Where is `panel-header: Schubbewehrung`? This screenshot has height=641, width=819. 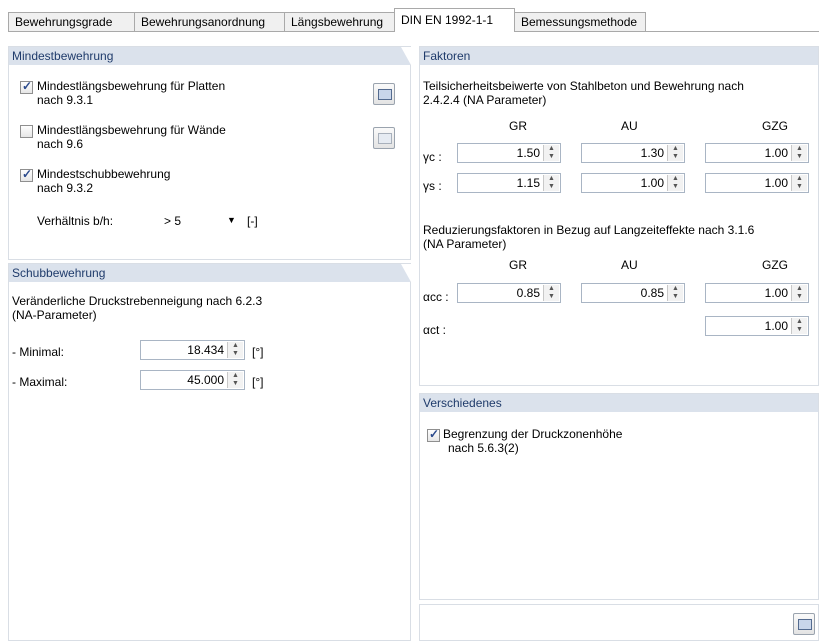
panel-header: Schubbewehrung is located at coordinates (210, 273).